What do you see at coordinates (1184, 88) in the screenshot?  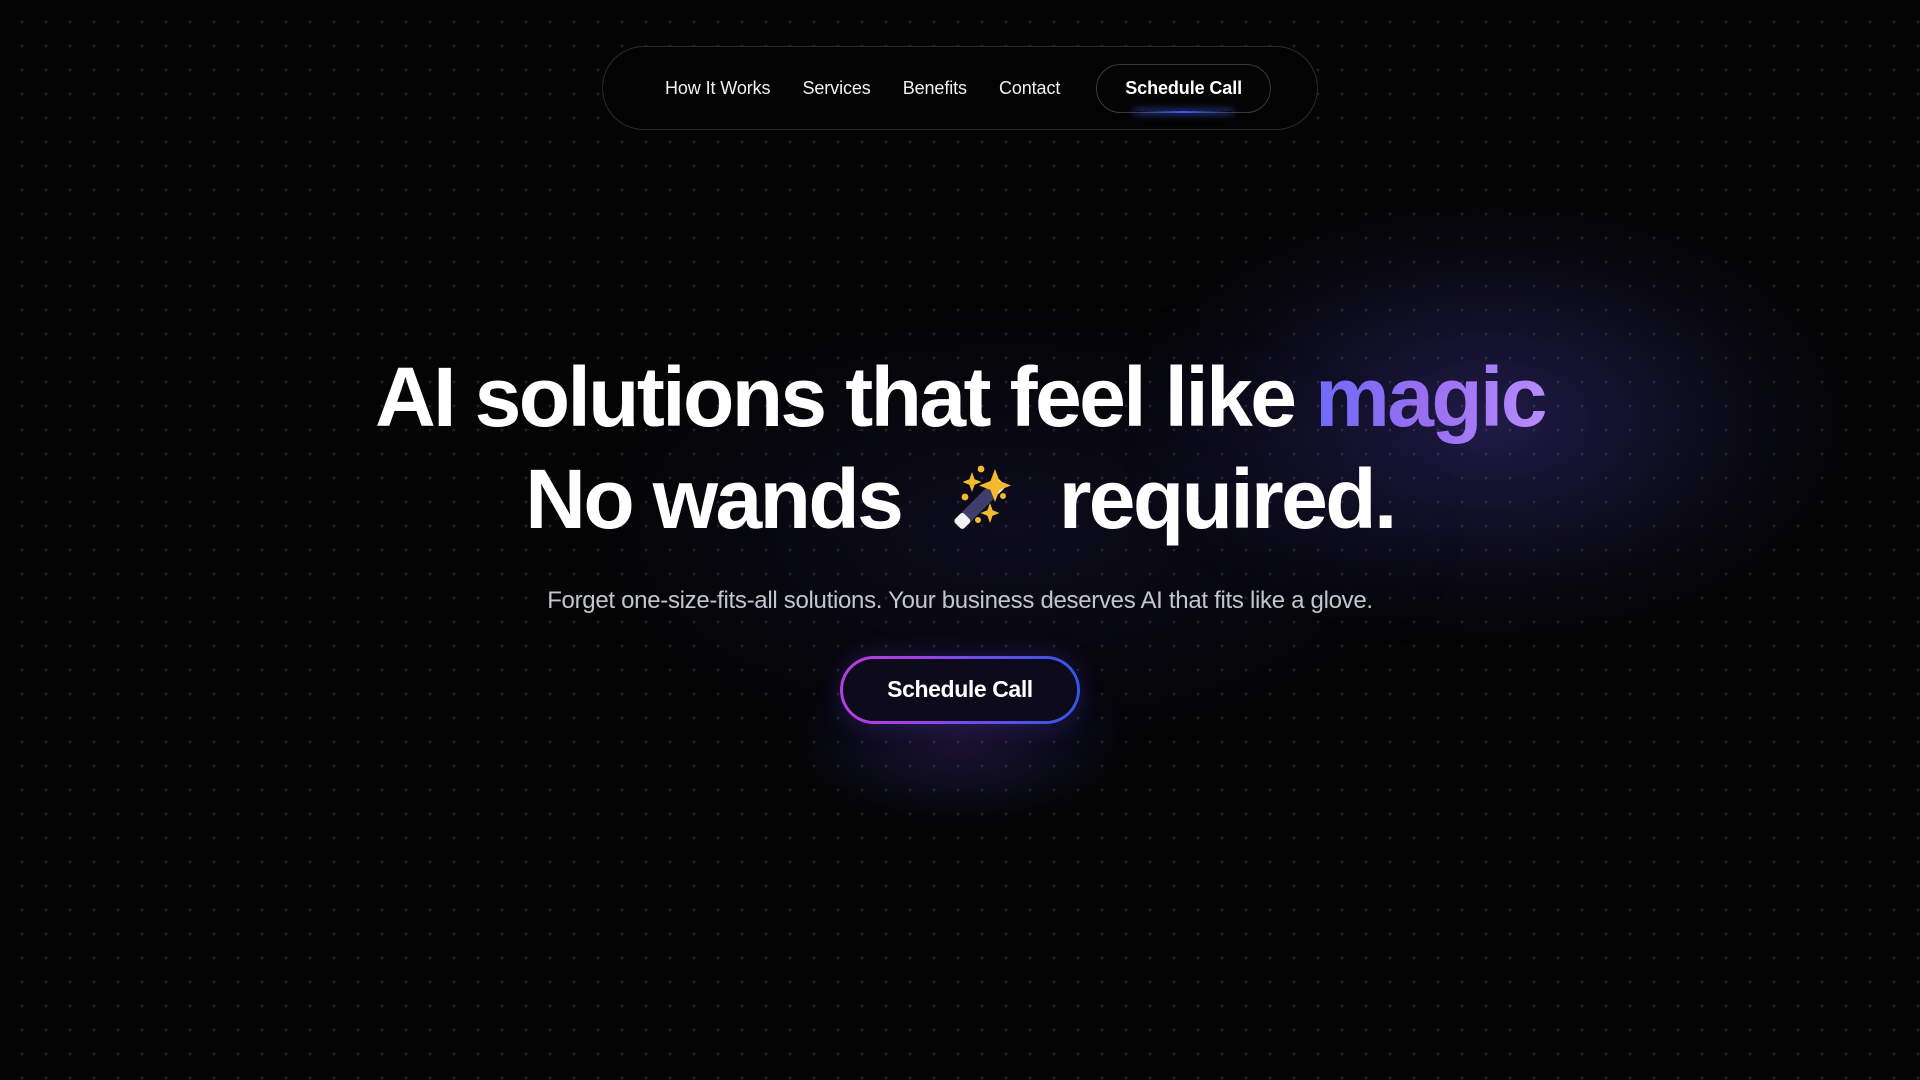 I see `navbar-schedule-call-button: Schedule Call` at bounding box center [1184, 88].